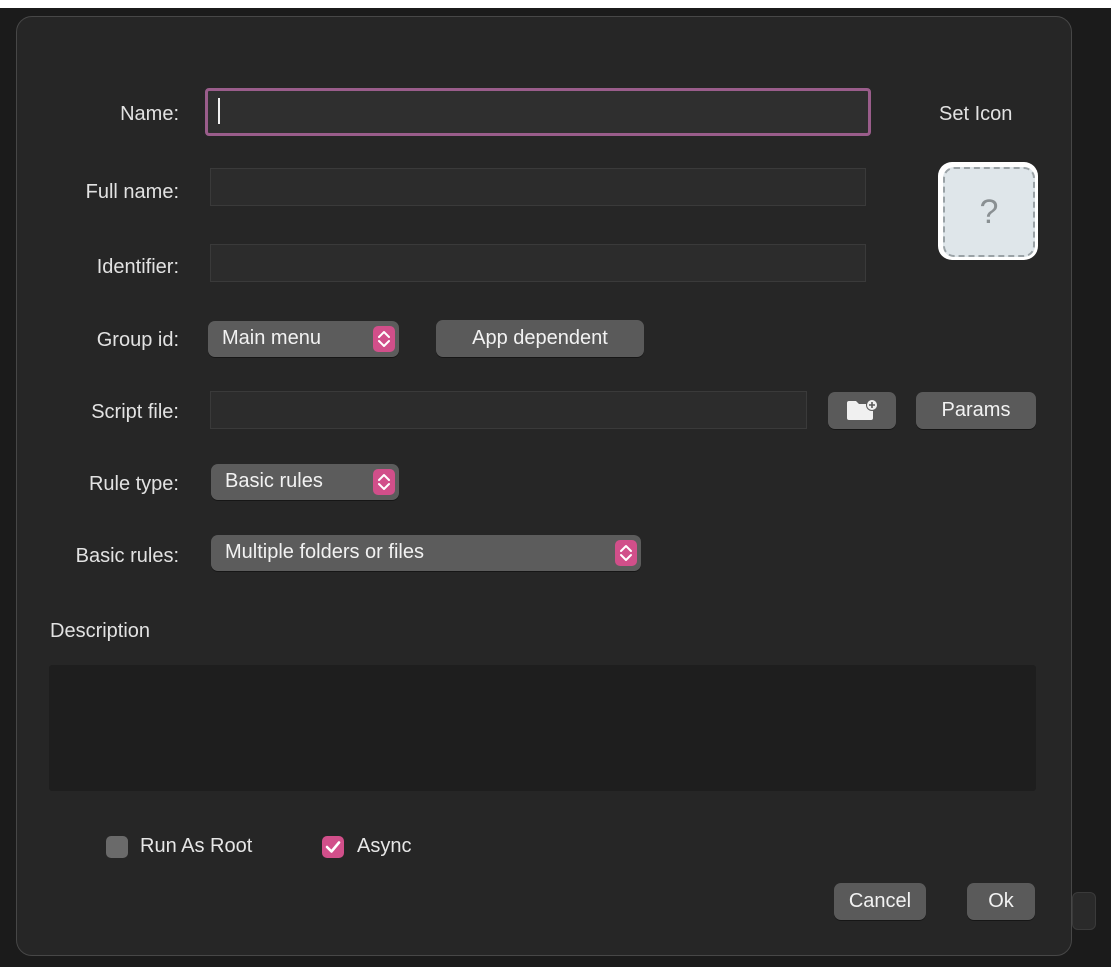 The height and width of the screenshot is (967, 1111). I want to click on params-button: Params, so click(976, 410).